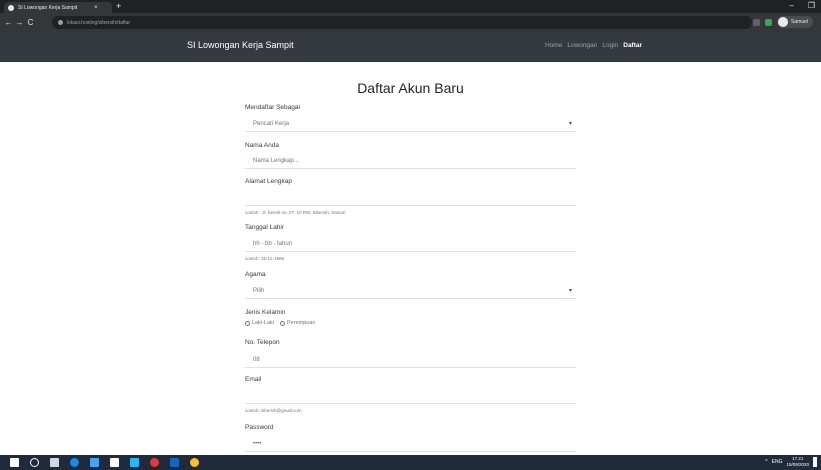  Describe the element at coordinates (11, 7) in the screenshot. I see `globe-icon` at that location.